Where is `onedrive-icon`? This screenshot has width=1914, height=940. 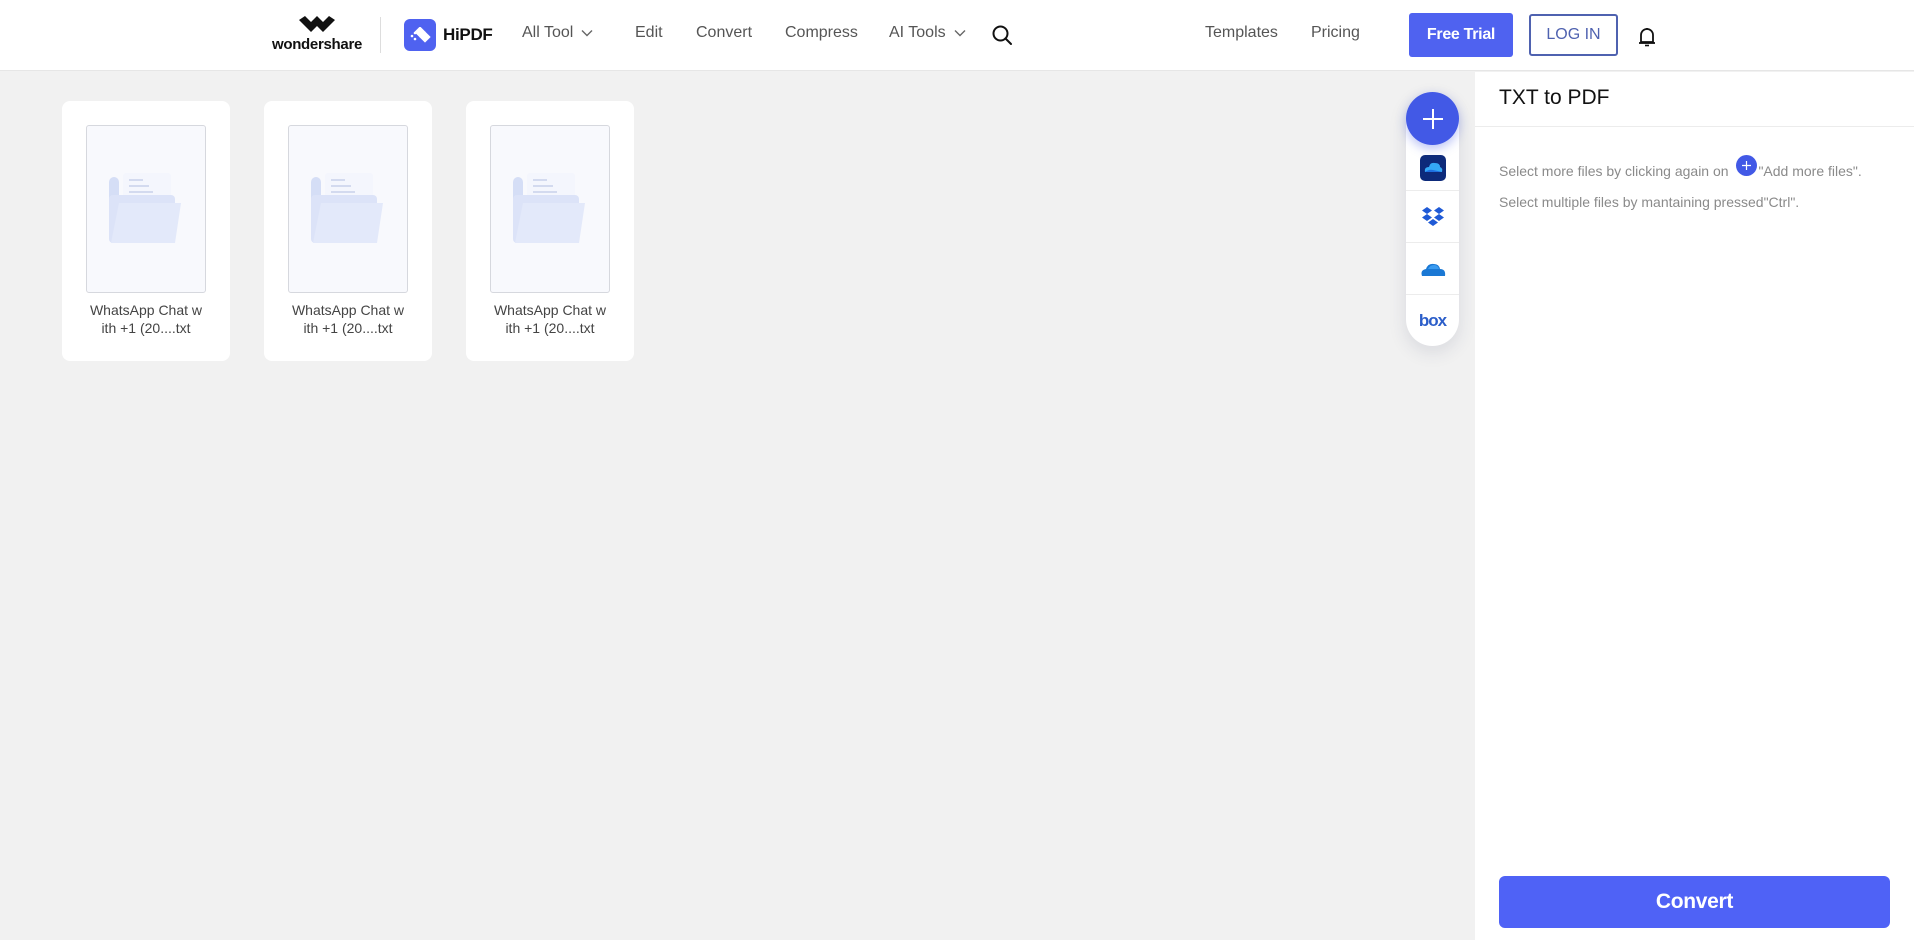 onedrive-icon is located at coordinates (1433, 269).